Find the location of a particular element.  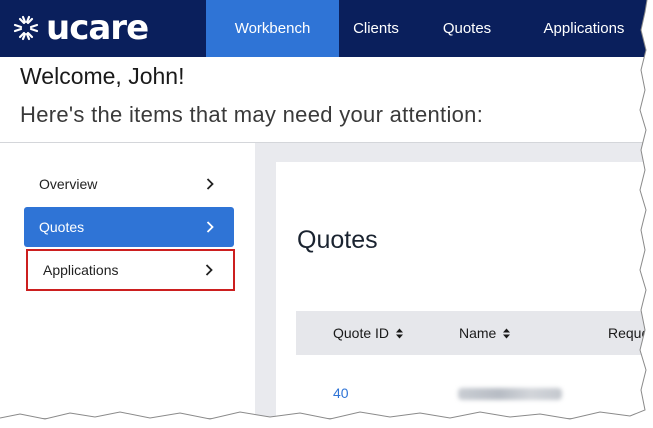

nav-tab-label: Workbench is located at coordinates (272, 28).